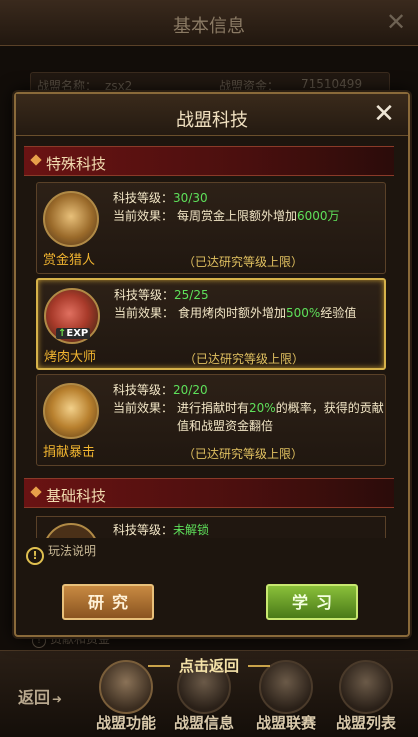 The image size is (418, 737). What do you see at coordinates (71, 411) in the screenshot?
I see `donation-crit-icon` at bounding box center [71, 411].